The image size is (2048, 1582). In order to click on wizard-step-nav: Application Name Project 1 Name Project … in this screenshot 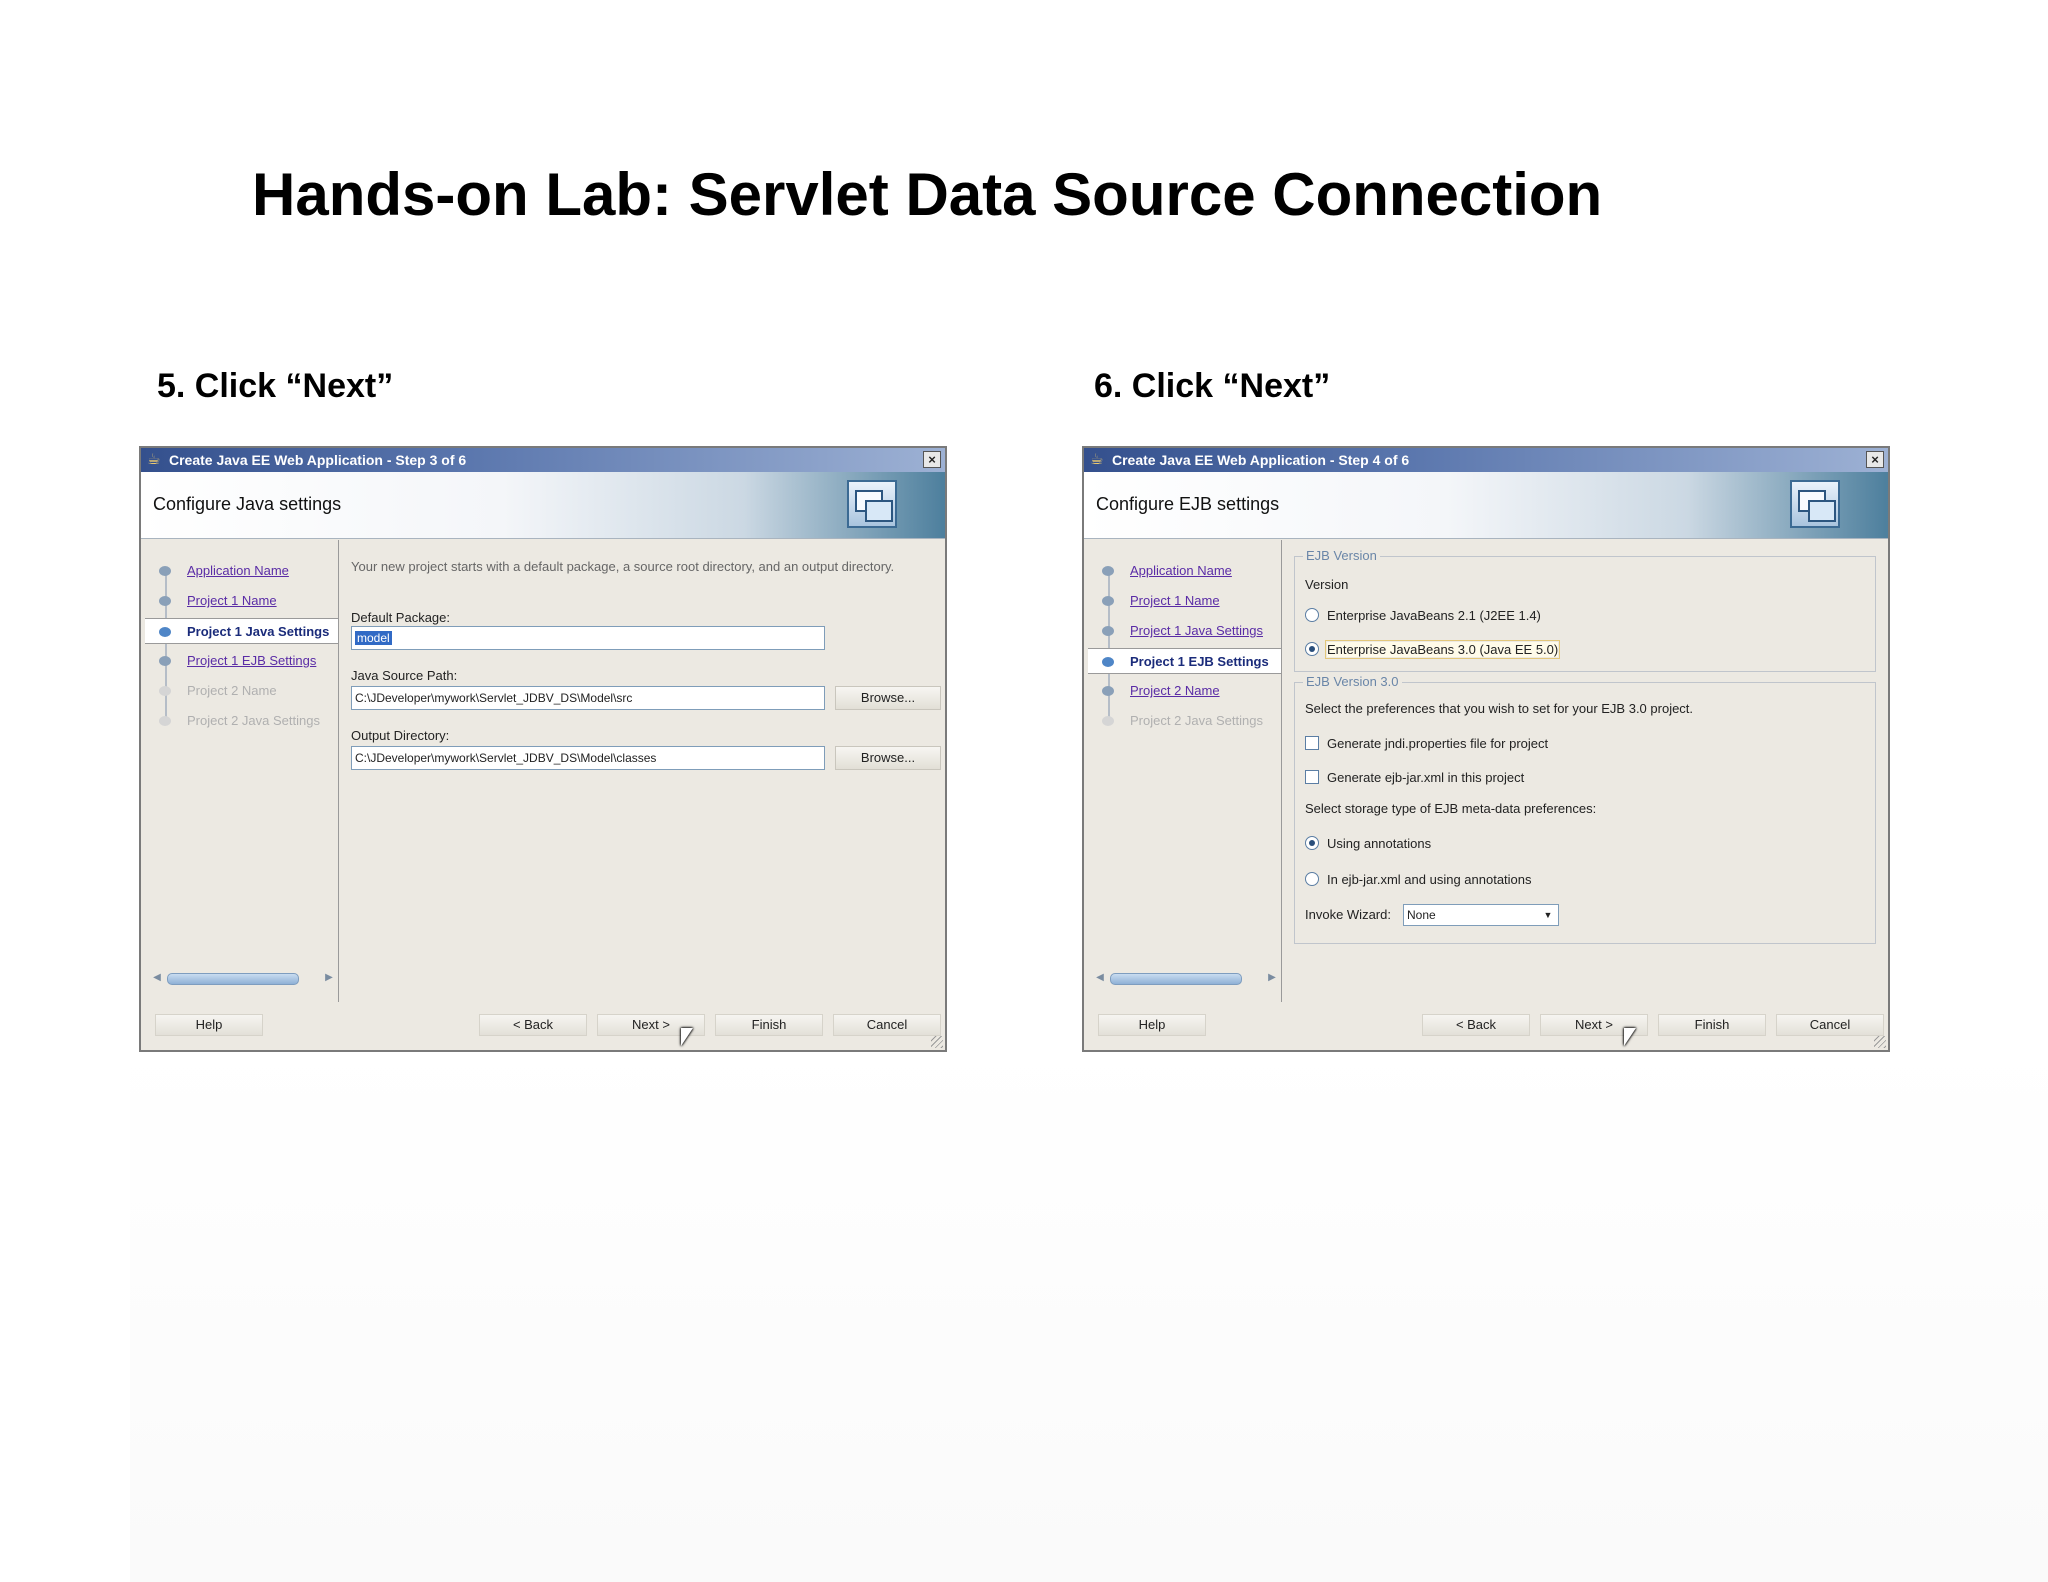, I will do `click(1185, 771)`.